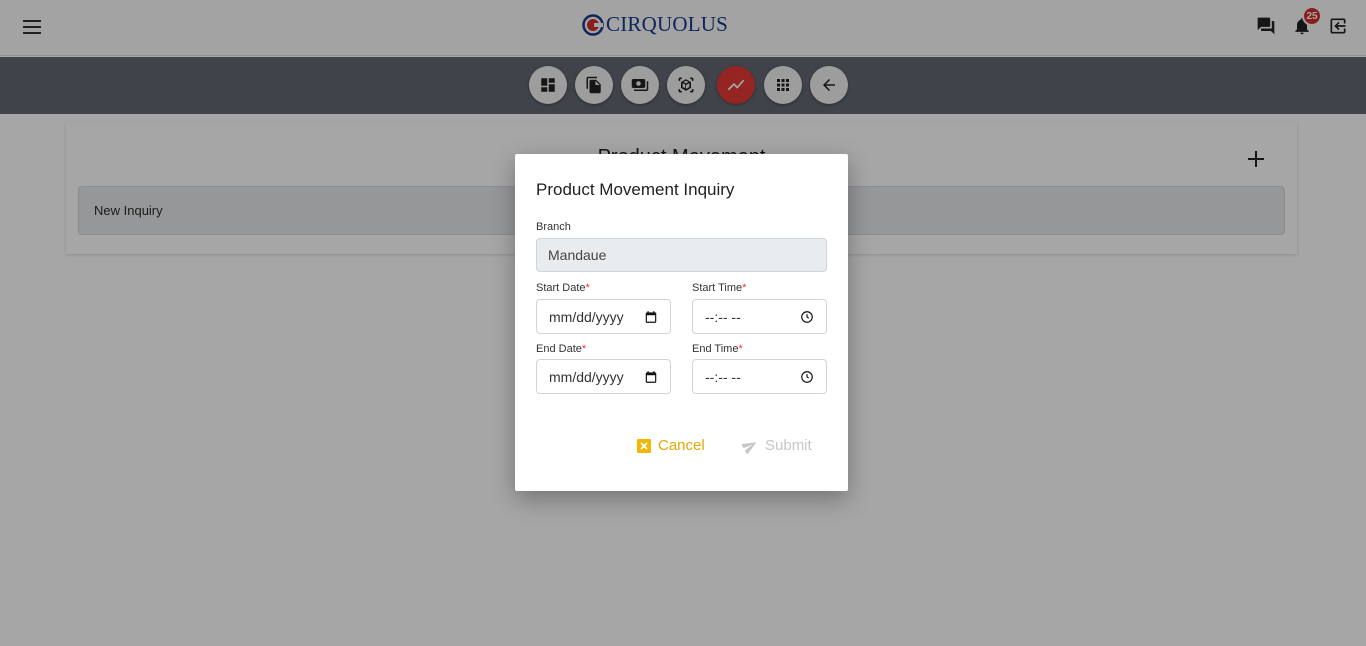 The image size is (1366, 646). What do you see at coordinates (553, 227) in the screenshot?
I see `branch-label: Branch` at bounding box center [553, 227].